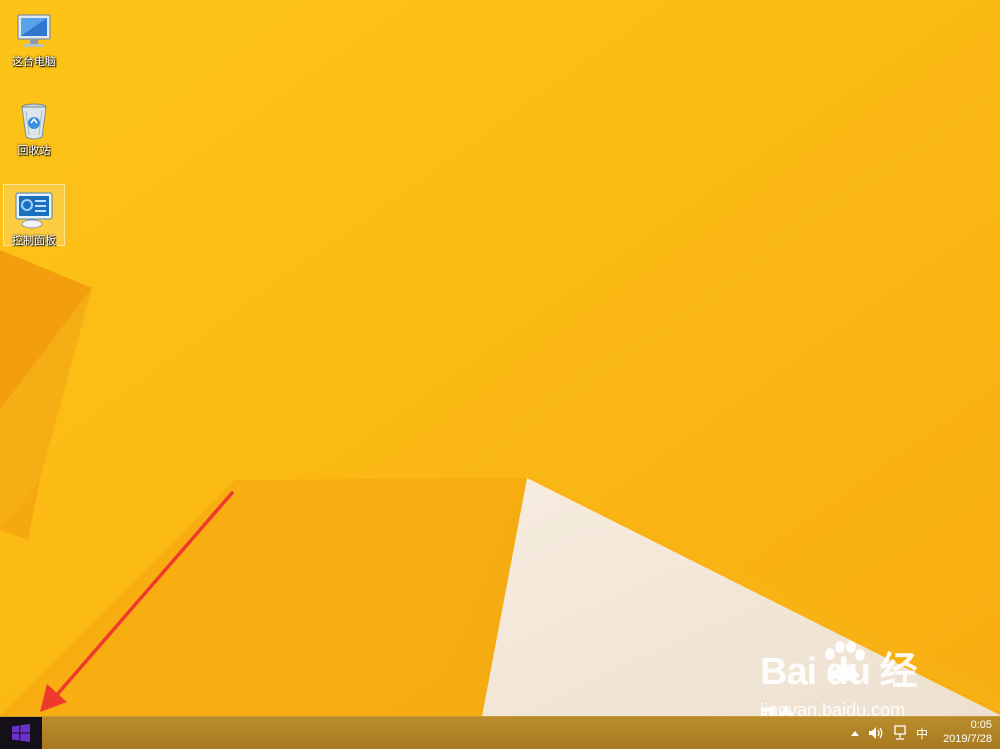 This screenshot has width=1000, height=749. I want to click on speaker-icon, so click(875, 733).